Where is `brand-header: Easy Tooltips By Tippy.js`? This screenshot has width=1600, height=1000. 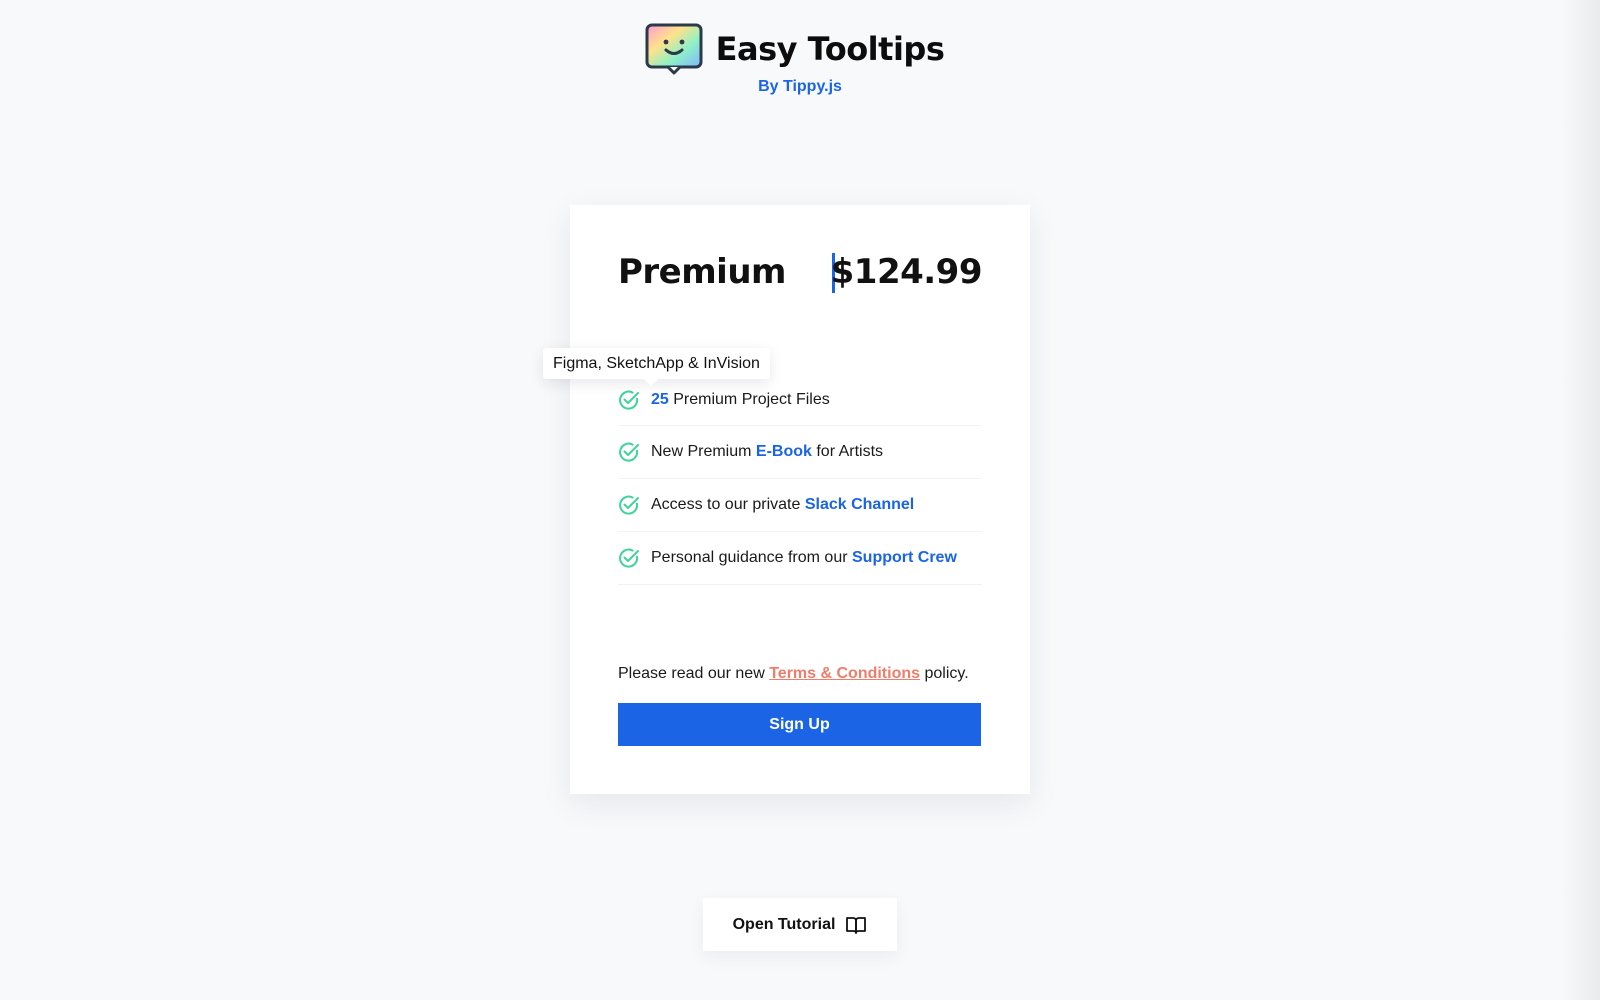 brand-header: Easy Tooltips By Tippy.js is located at coordinates (800, 59).